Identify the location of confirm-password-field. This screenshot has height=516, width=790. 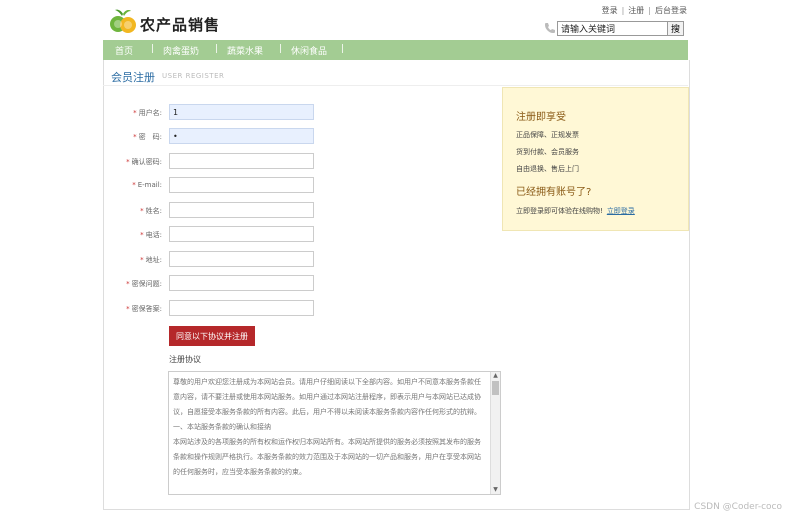
(241, 161).